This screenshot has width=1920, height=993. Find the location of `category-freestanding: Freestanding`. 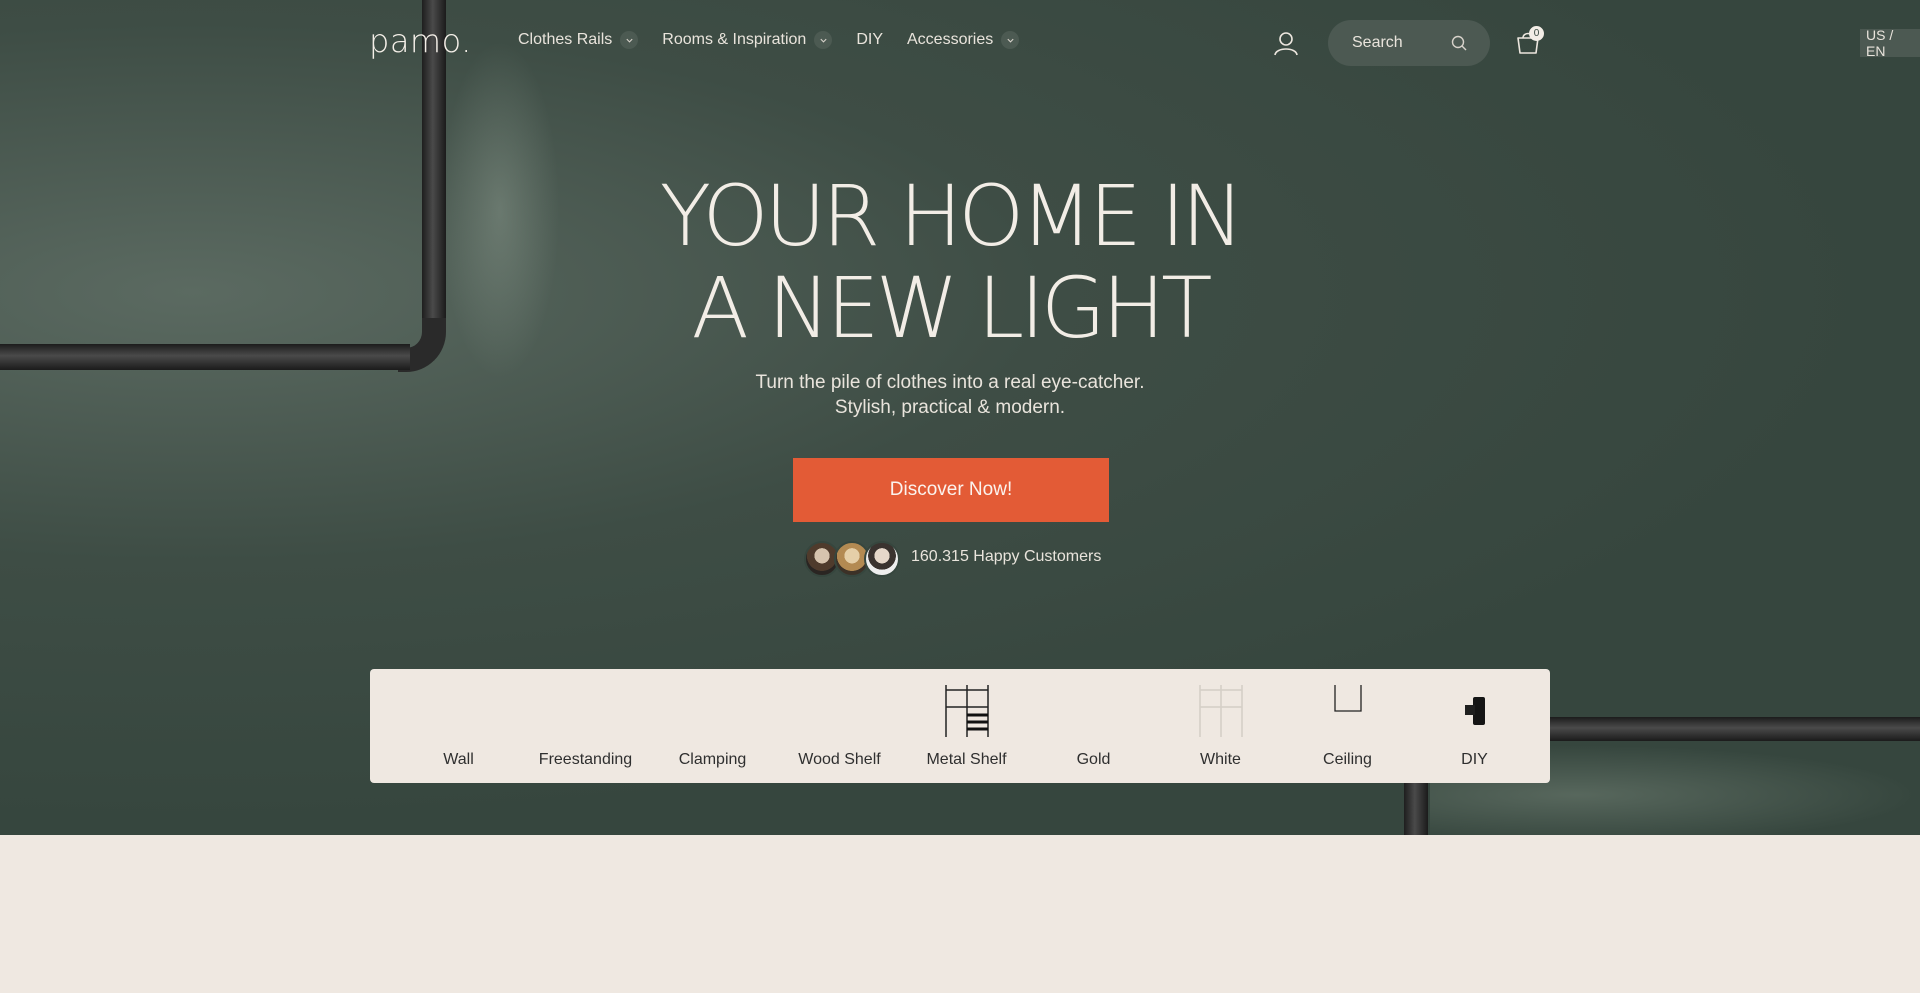

category-freestanding: Freestanding is located at coordinates (585, 726).